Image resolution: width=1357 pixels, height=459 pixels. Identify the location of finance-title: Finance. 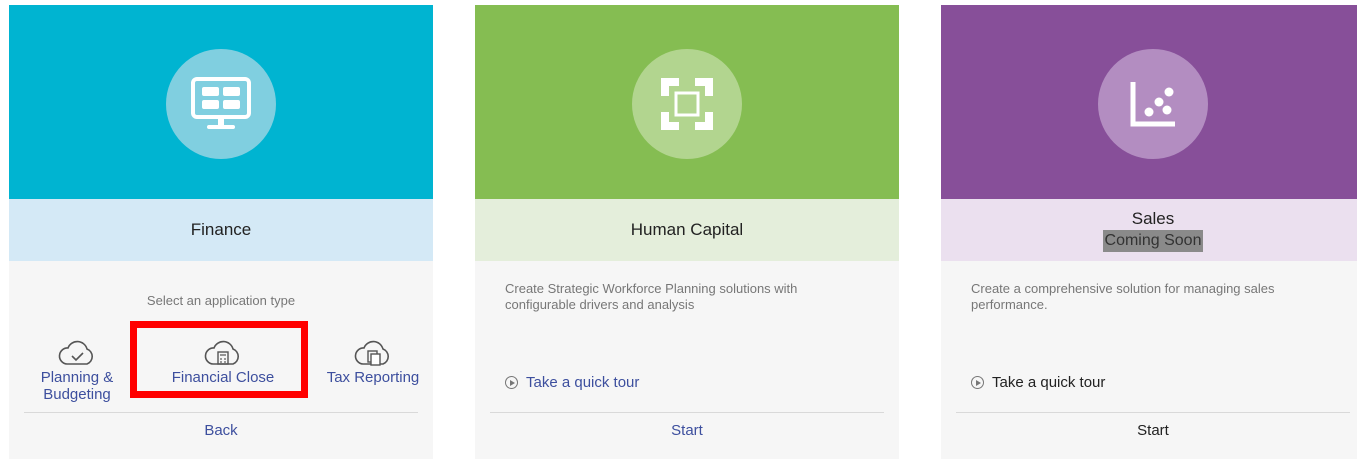
(221, 229).